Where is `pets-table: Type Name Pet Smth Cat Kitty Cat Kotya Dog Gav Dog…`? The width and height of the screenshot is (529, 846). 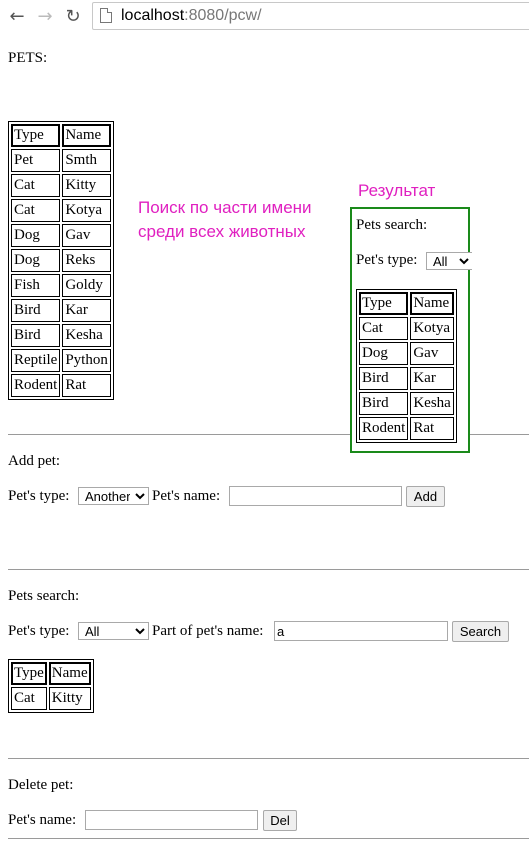
pets-table: Type Name Pet Smth Cat Kitty Cat Kotya Dog Gav Dog… is located at coordinates (61, 260).